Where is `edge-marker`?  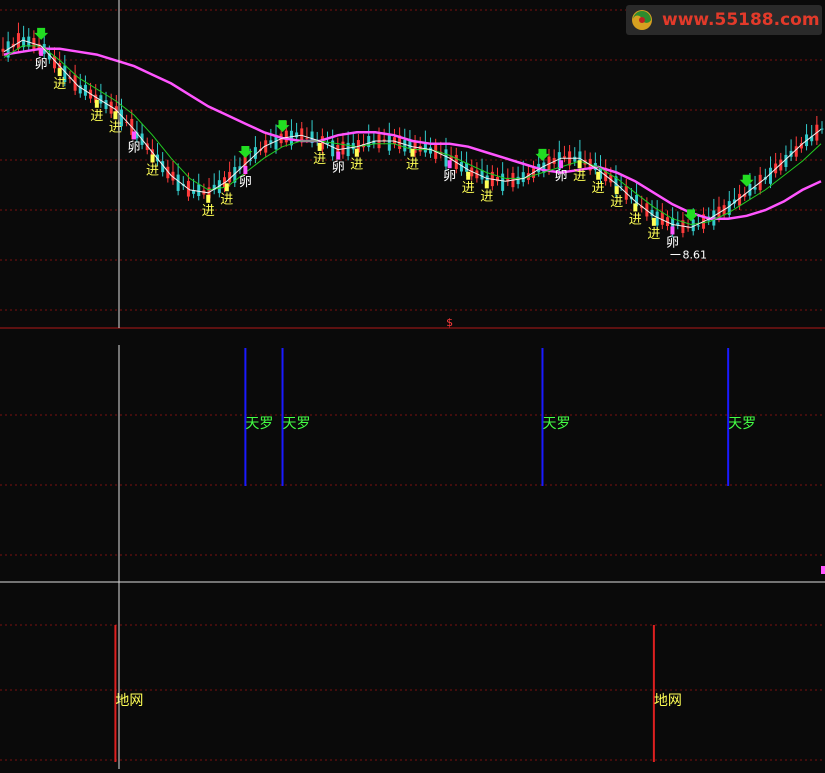
edge-marker is located at coordinates (823, 570).